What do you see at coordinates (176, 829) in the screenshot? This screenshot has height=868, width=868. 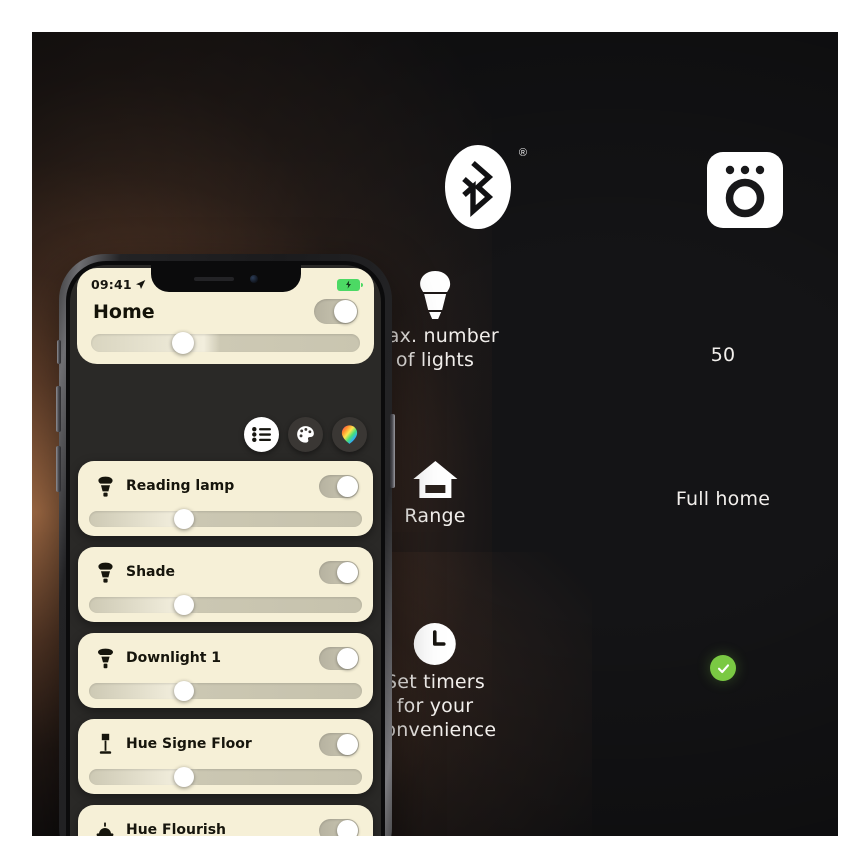 I see `light-name: Hue Flourish` at bounding box center [176, 829].